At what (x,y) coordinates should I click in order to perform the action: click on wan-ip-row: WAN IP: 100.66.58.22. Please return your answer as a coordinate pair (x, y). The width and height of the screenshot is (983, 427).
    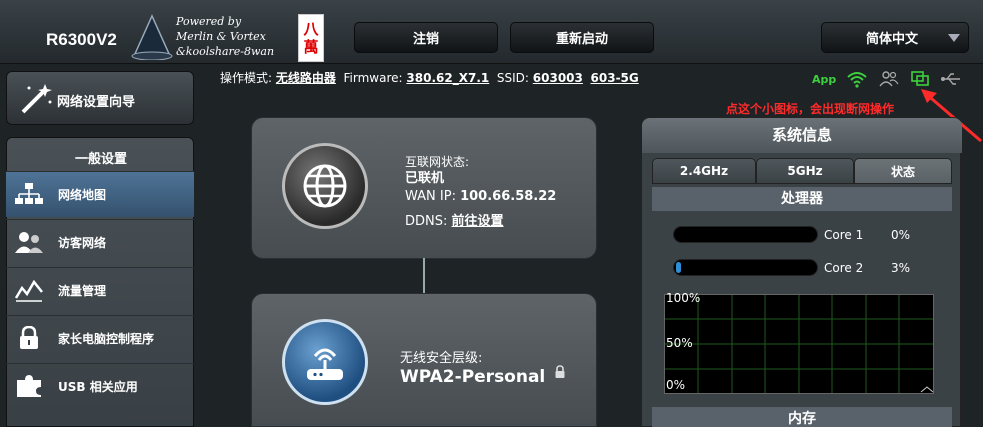
    Looking at the image, I should click on (480, 196).